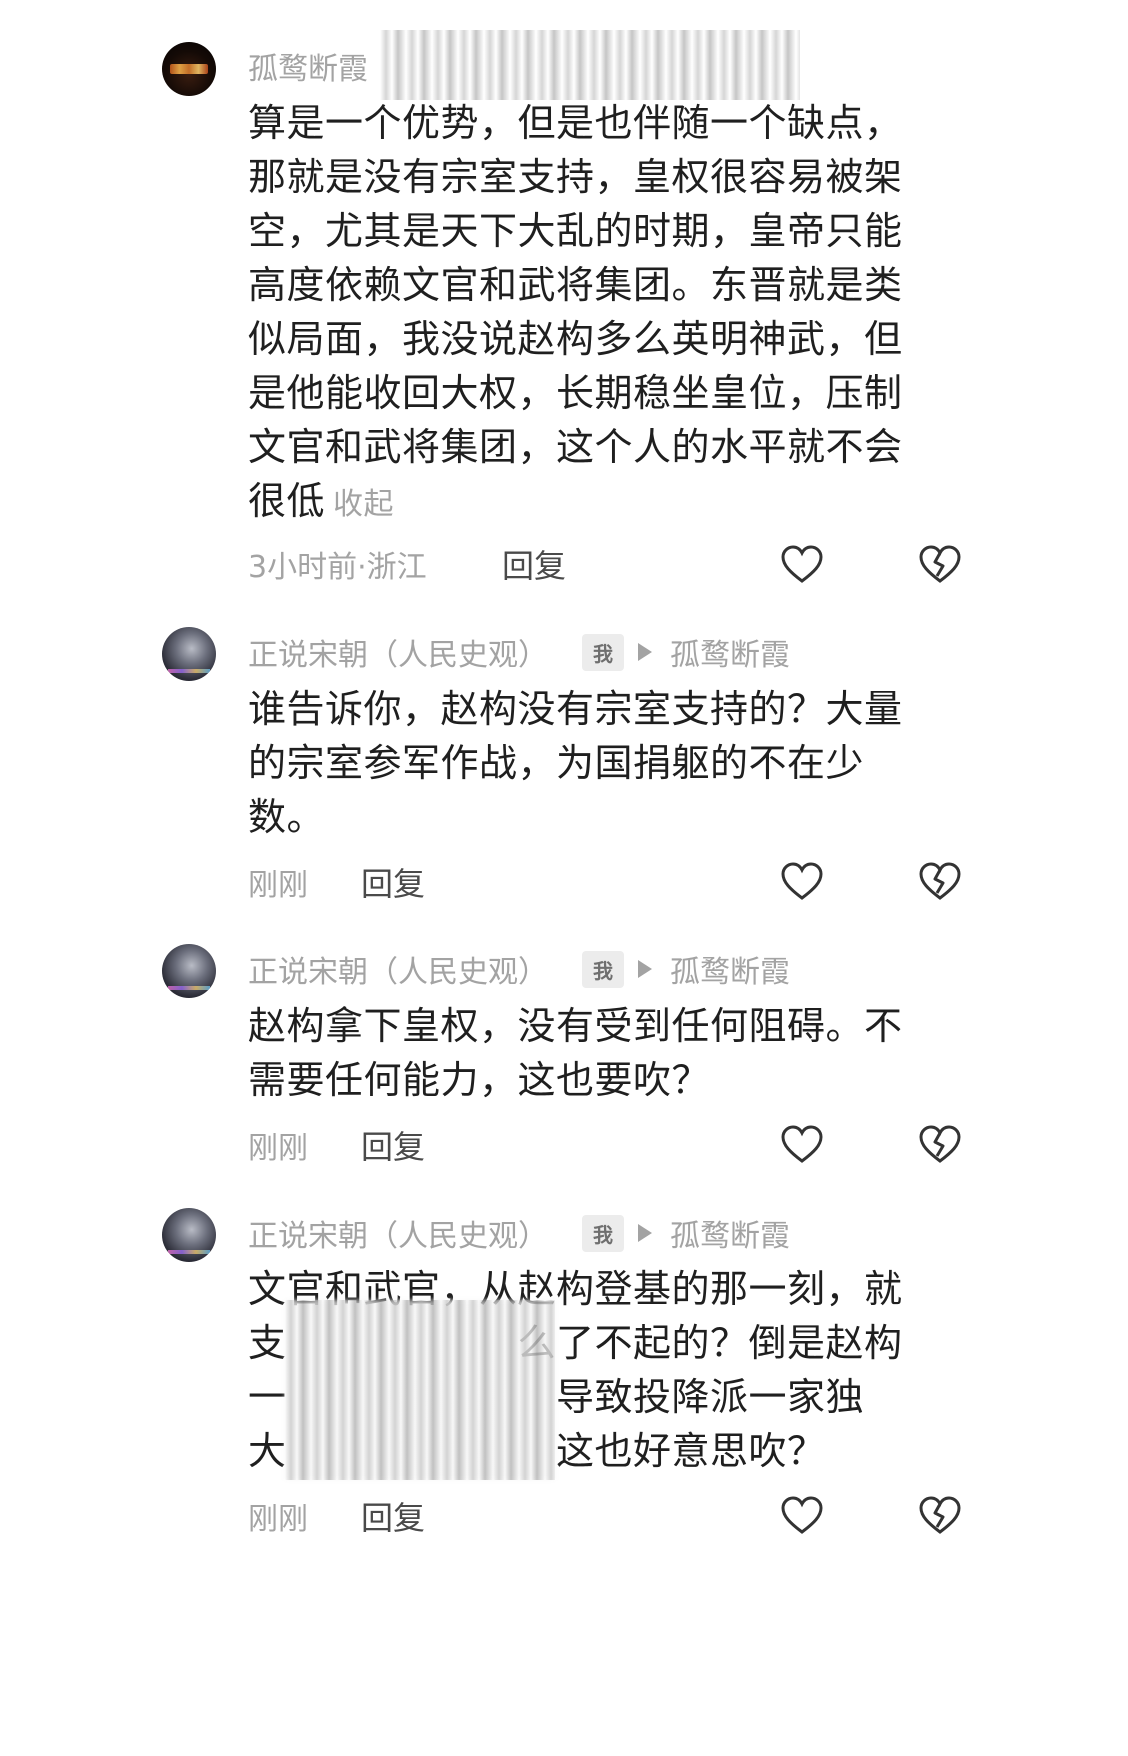  Describe the element at coordinates (575, 447) in the screenshot. I see `body-line: 文官和武将集团，这个人的水平就不会` at that location.